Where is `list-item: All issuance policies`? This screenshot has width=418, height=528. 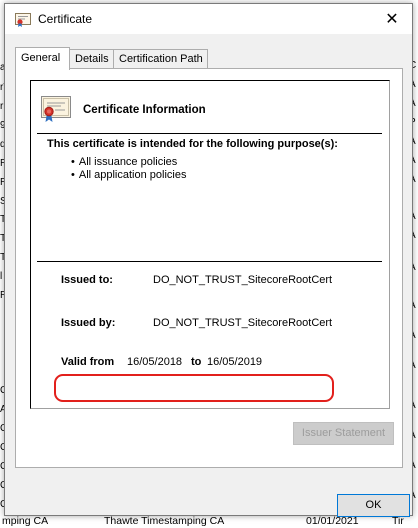 list-item: All issuance policies is located at coordinates (128, 162).